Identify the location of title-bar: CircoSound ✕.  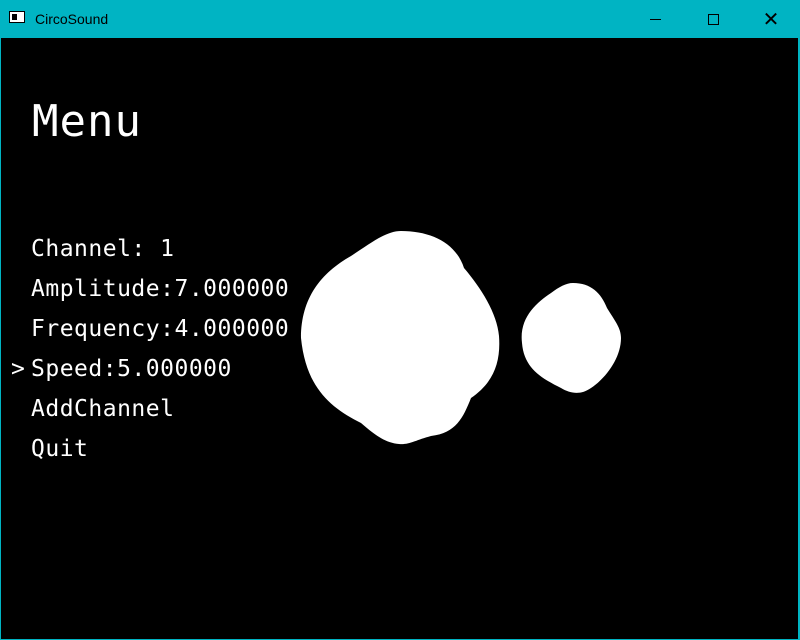
(400, 19).